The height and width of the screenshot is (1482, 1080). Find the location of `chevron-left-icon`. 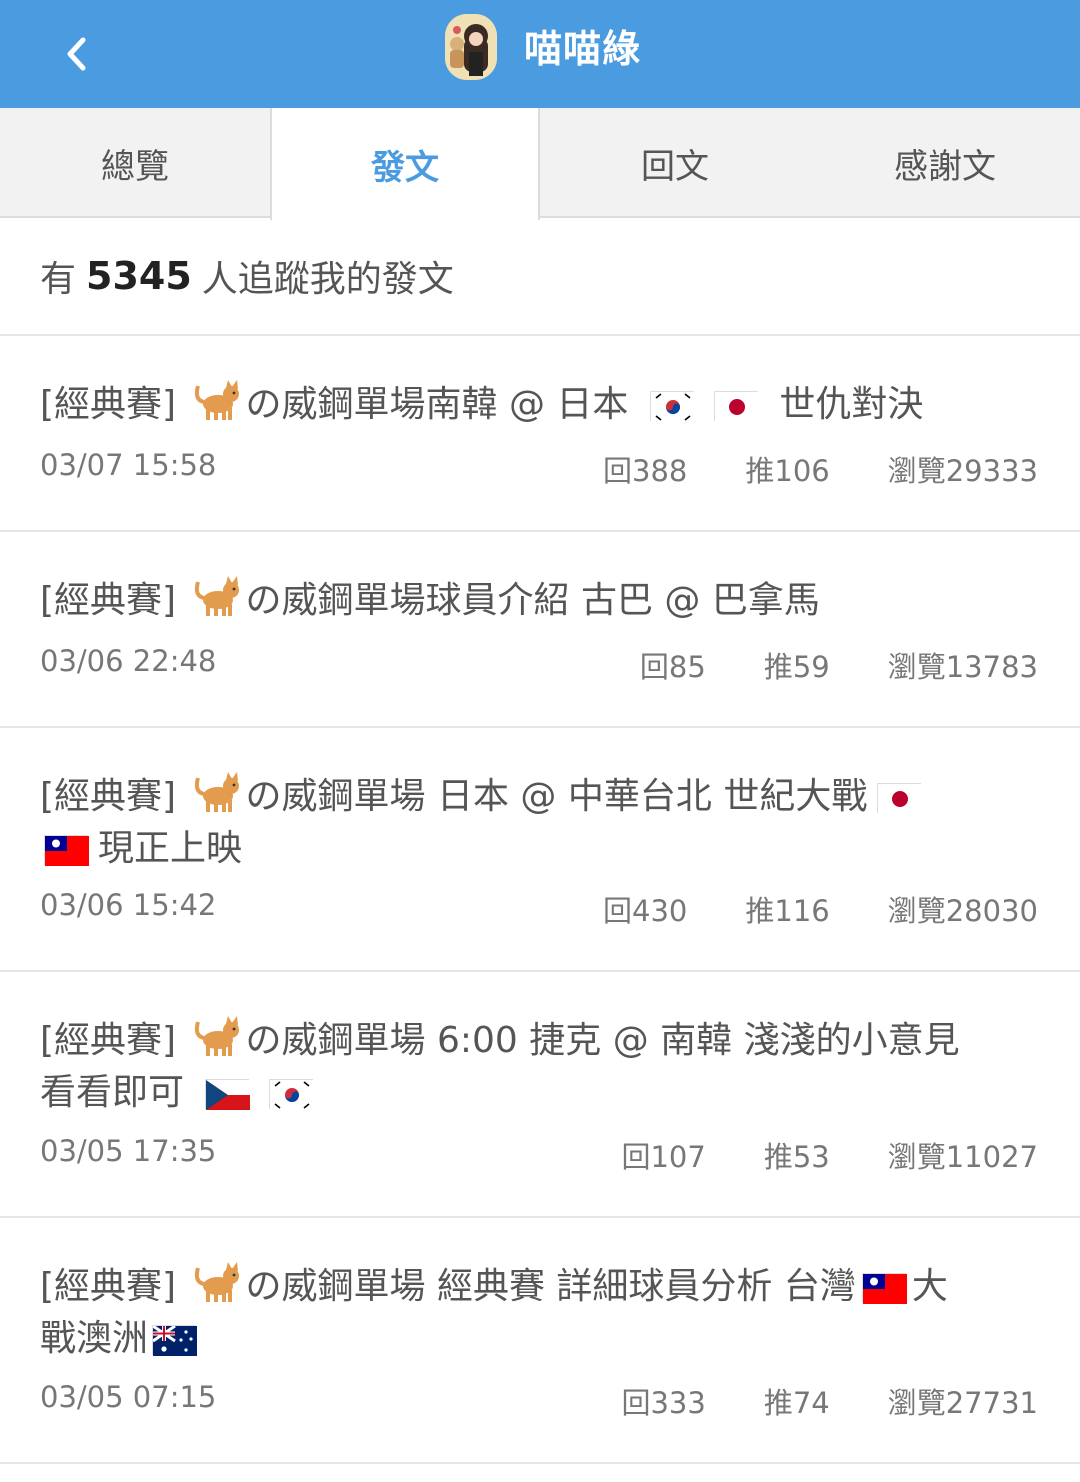

chevron-left-icon is located at coordinates (76, 54).